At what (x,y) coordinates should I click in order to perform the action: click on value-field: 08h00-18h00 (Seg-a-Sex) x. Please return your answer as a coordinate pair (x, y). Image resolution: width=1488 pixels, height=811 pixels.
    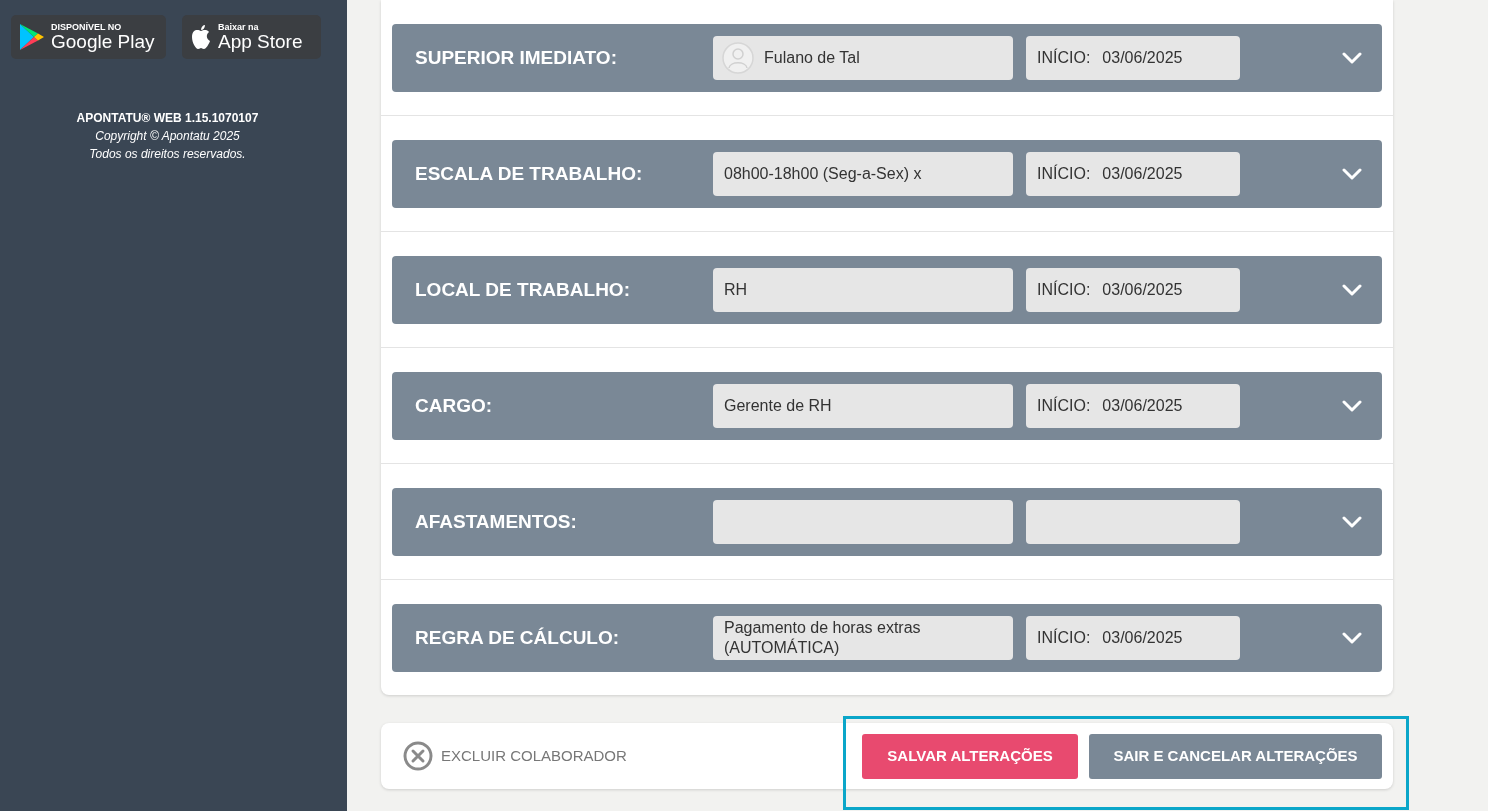
    Looking at the image, I should click on (863, 174).